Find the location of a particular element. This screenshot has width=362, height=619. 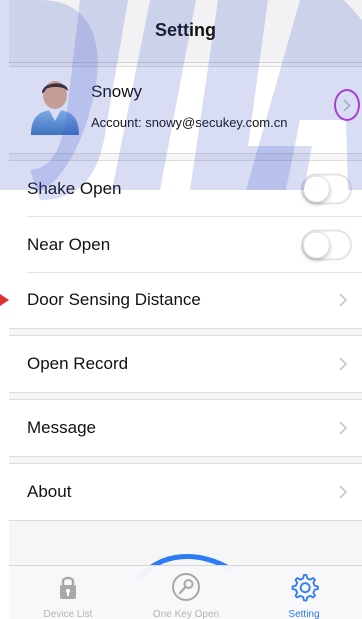

near-open-toggle is located at coordinates (326, 245).